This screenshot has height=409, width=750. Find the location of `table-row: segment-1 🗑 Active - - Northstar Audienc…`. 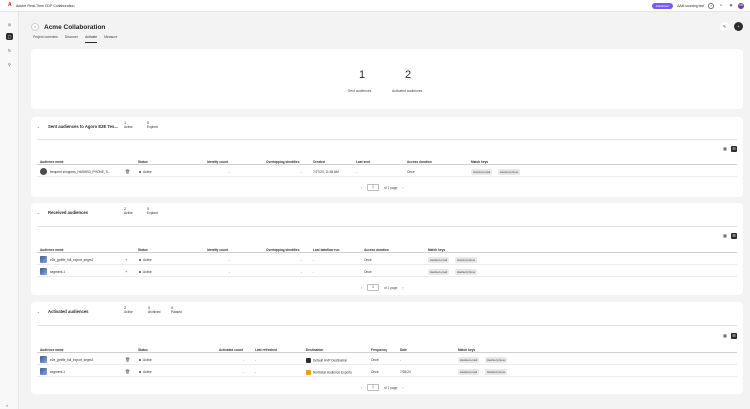

table-row: segment-1 🗑 Active - - Northstar Audienc… is located at coordinates (387, 371).